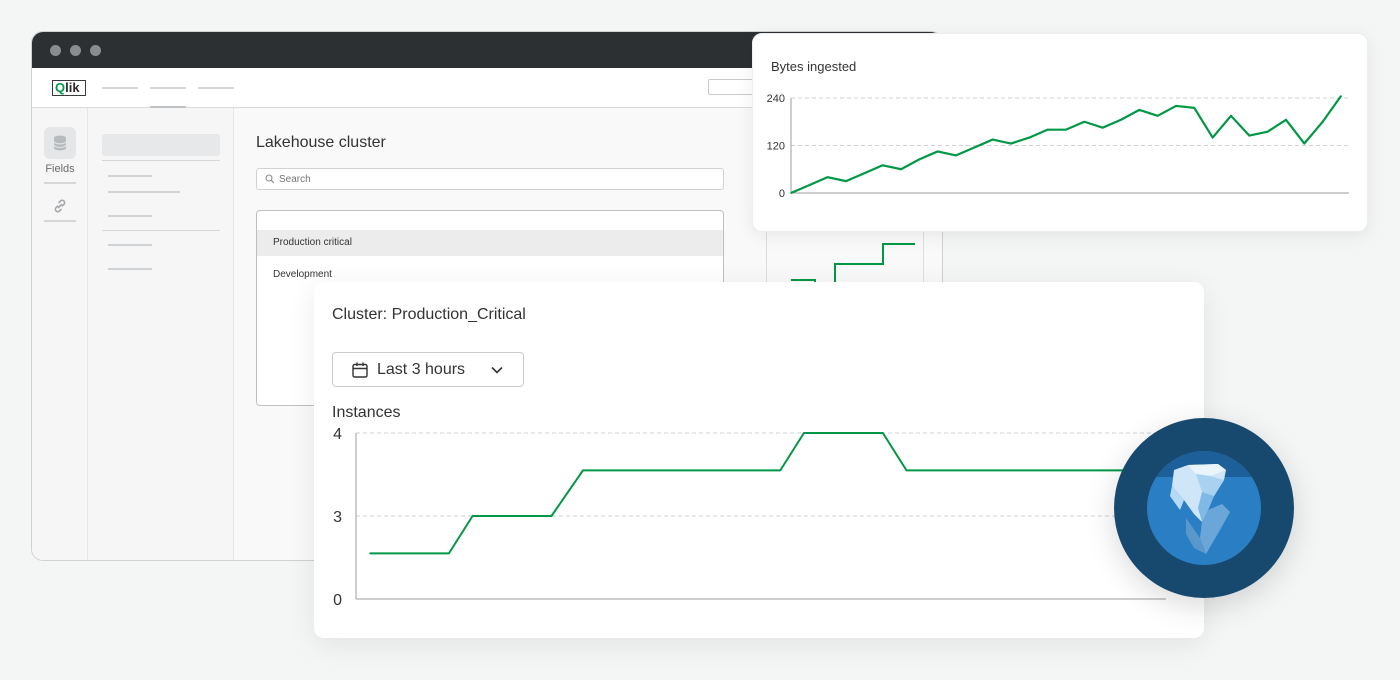 The image size is (1400, 680). Describe the element at coordinates (490, 243) in the screenshot. I see `list-item: Production critical` at that location.